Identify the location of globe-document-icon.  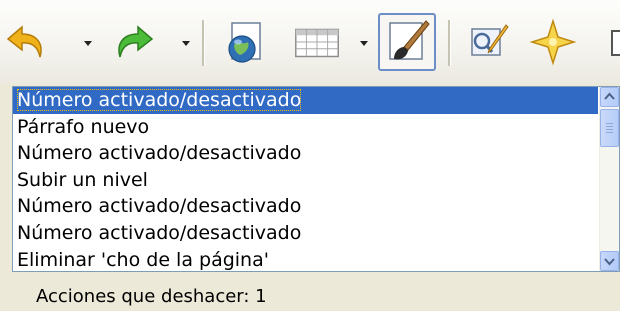
(244, 42).